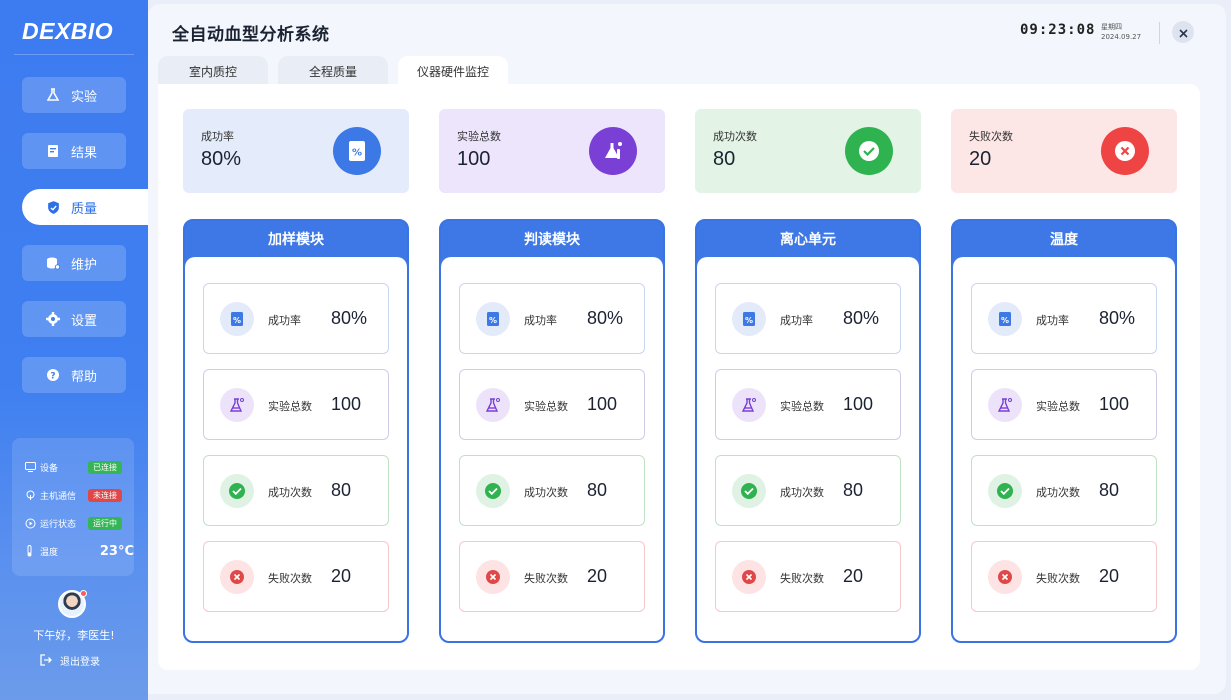 The image size is (1231, 700). What do you see at coordinates (546, 492) in the screenshot?
I see `metric-label: 成功次数` at bounding box center [546, 492].